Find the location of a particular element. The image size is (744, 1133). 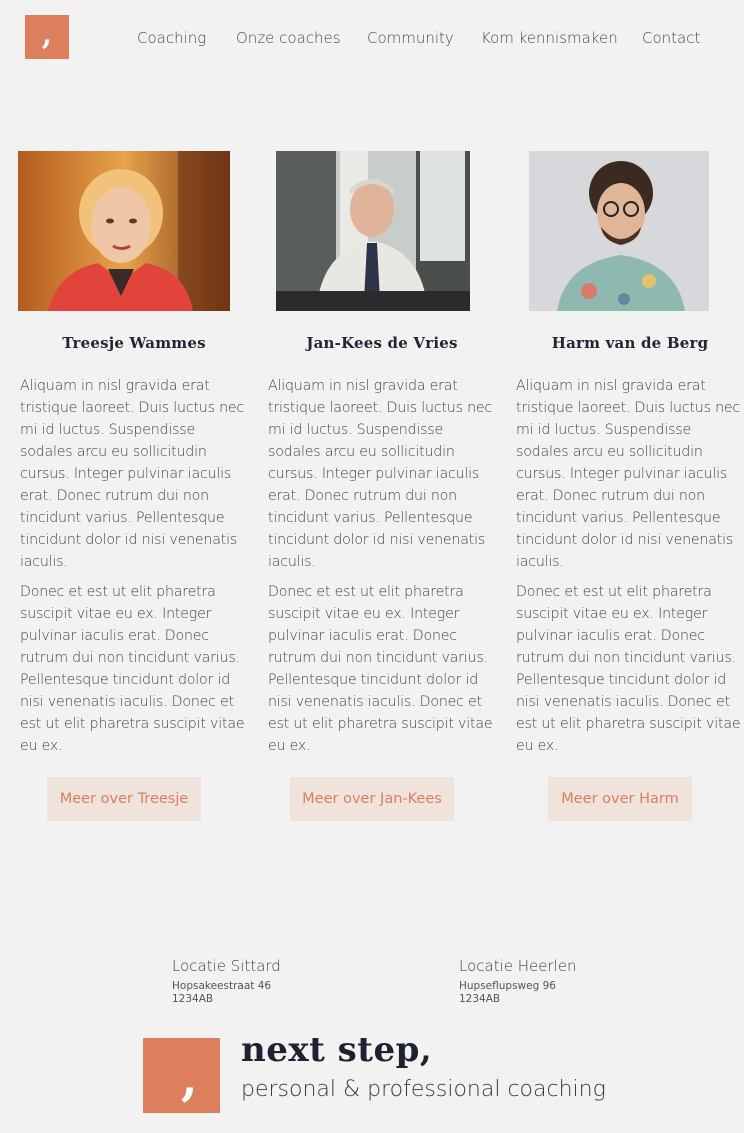

coach-name: Treesje Wammes is located at coordinates (134, 343).